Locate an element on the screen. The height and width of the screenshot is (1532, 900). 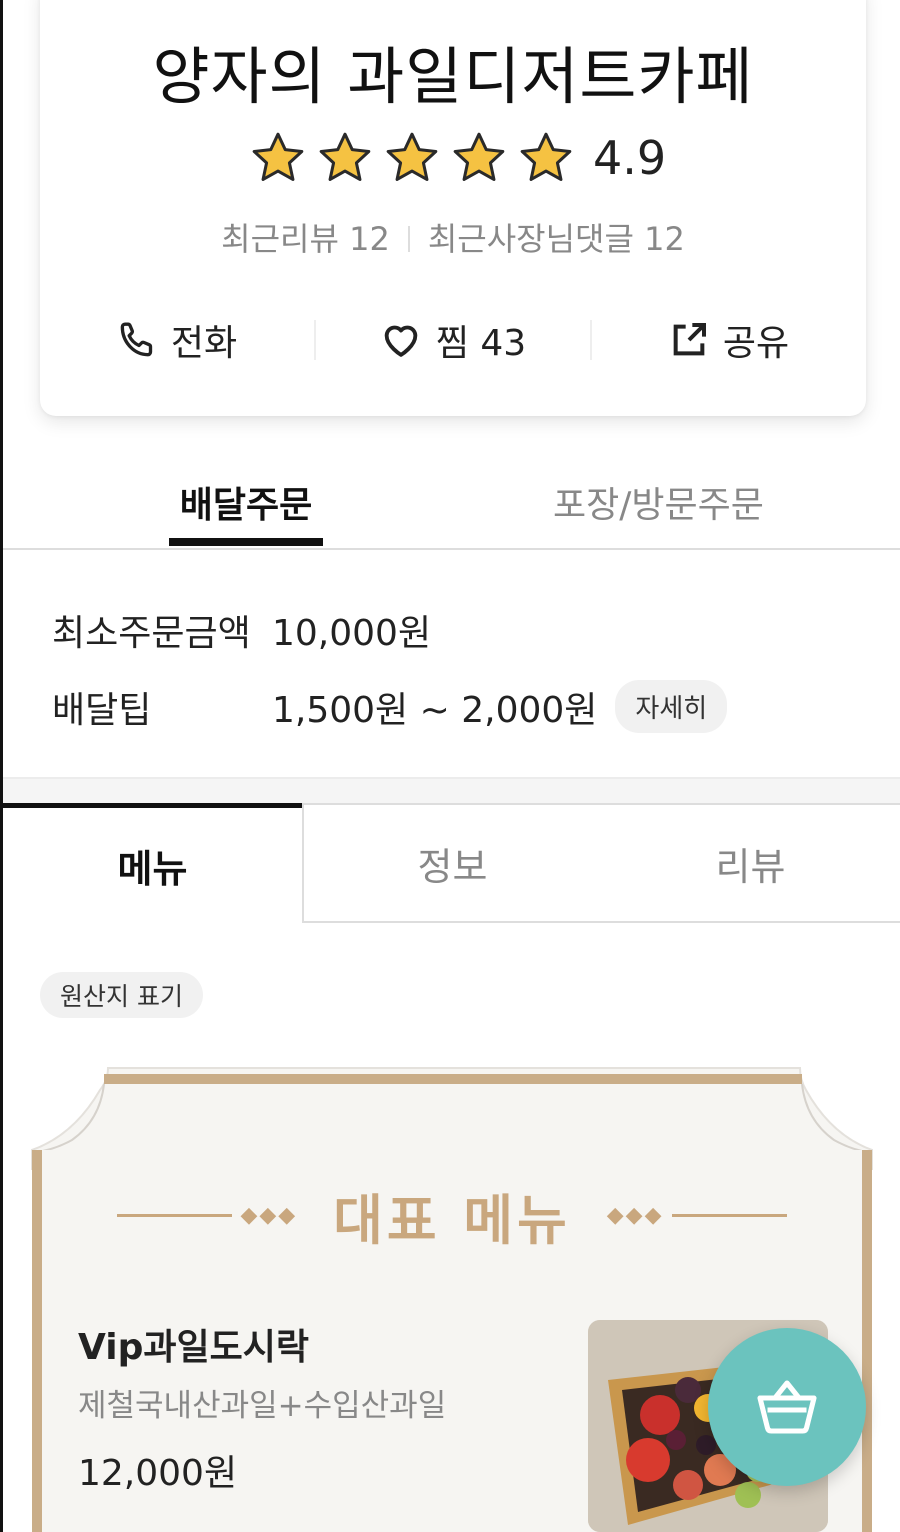
detail-button: 자세히 is located at coordinates (671, 706).